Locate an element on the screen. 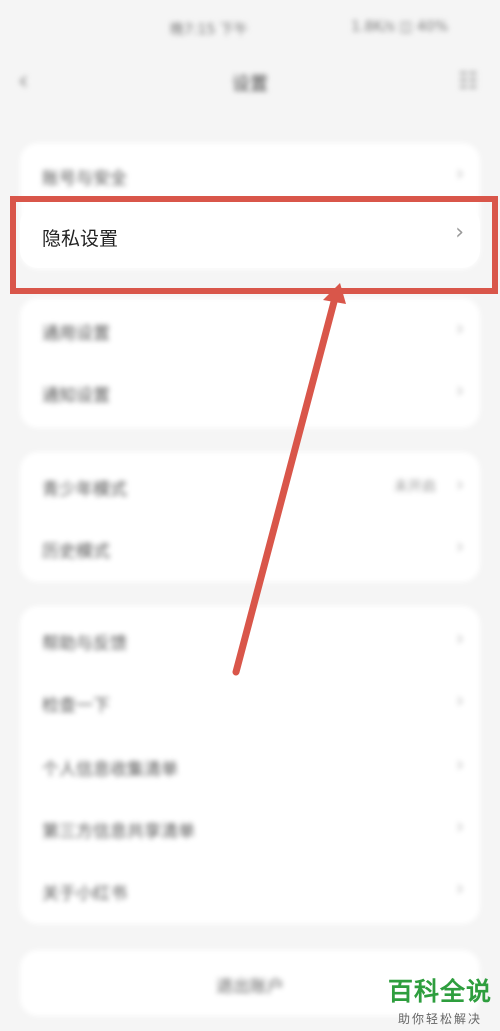 This screenshot has height=1031, width=500. settings-row-teen-mode: 青少年模式 未开启 › is located at coordinates (250, 486).